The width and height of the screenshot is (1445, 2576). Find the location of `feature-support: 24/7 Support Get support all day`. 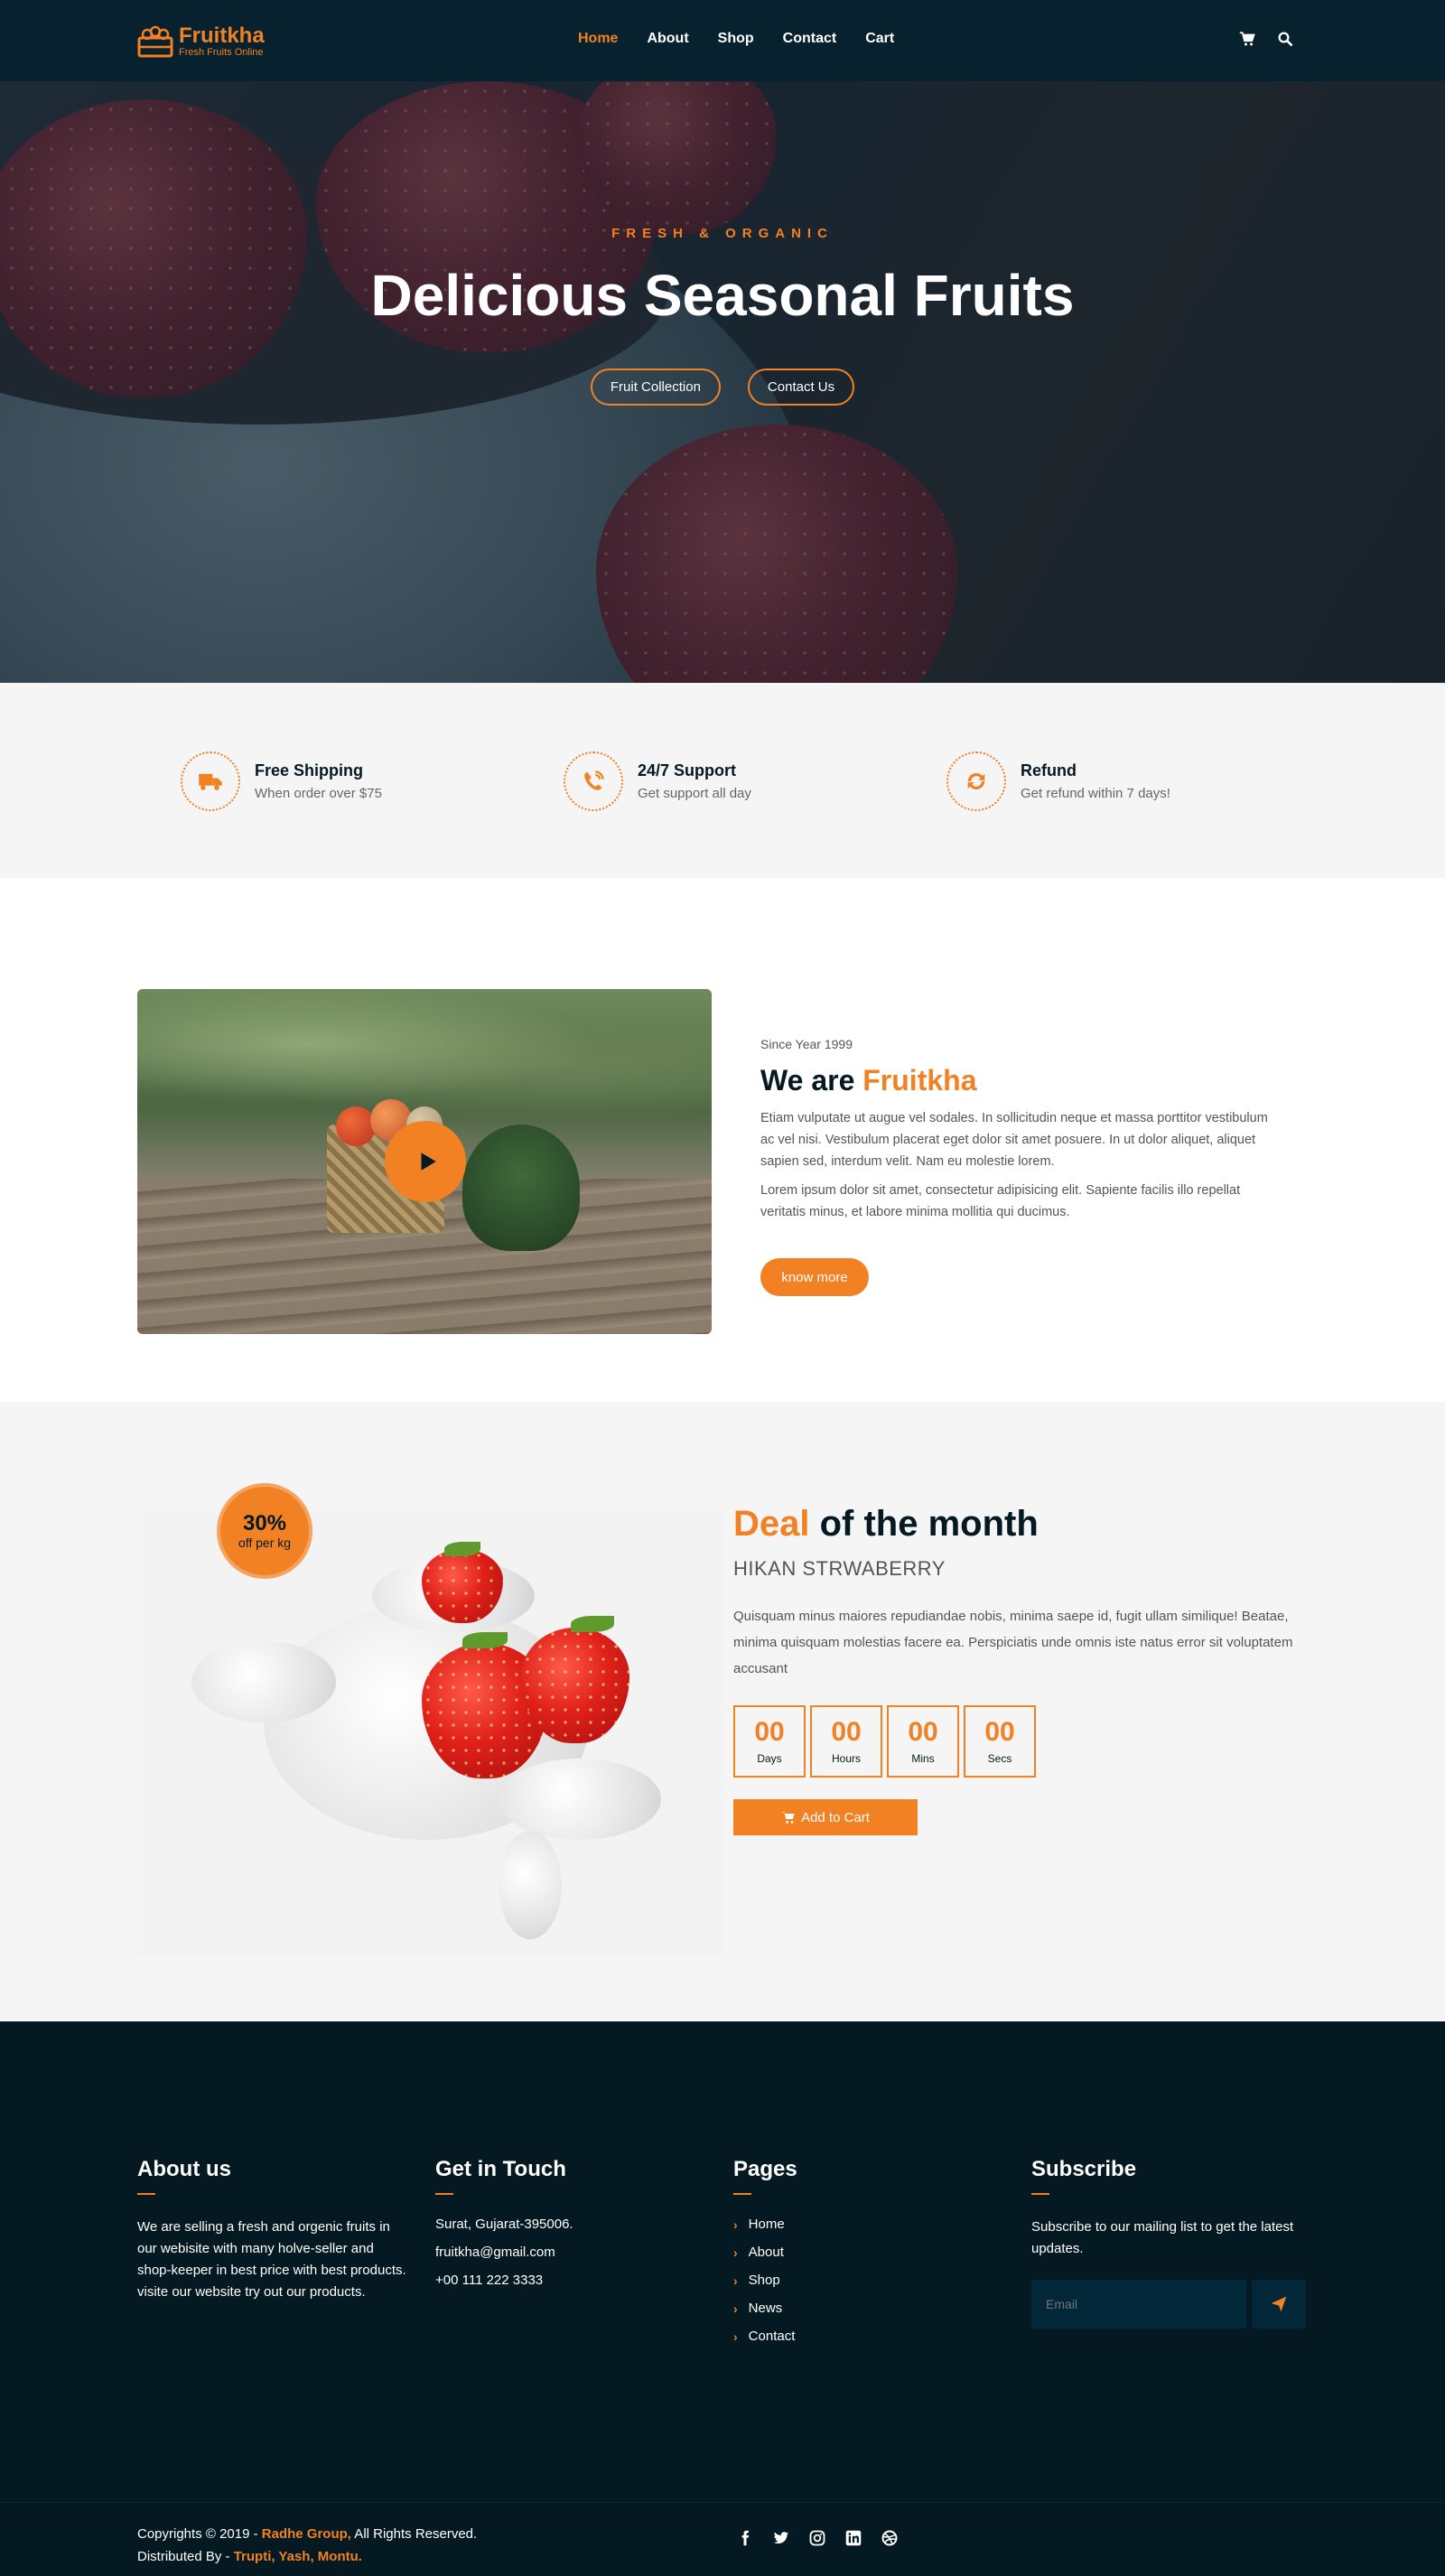

feature-support: 24/7 Support Get support all day is located at coordinates (657, 781).